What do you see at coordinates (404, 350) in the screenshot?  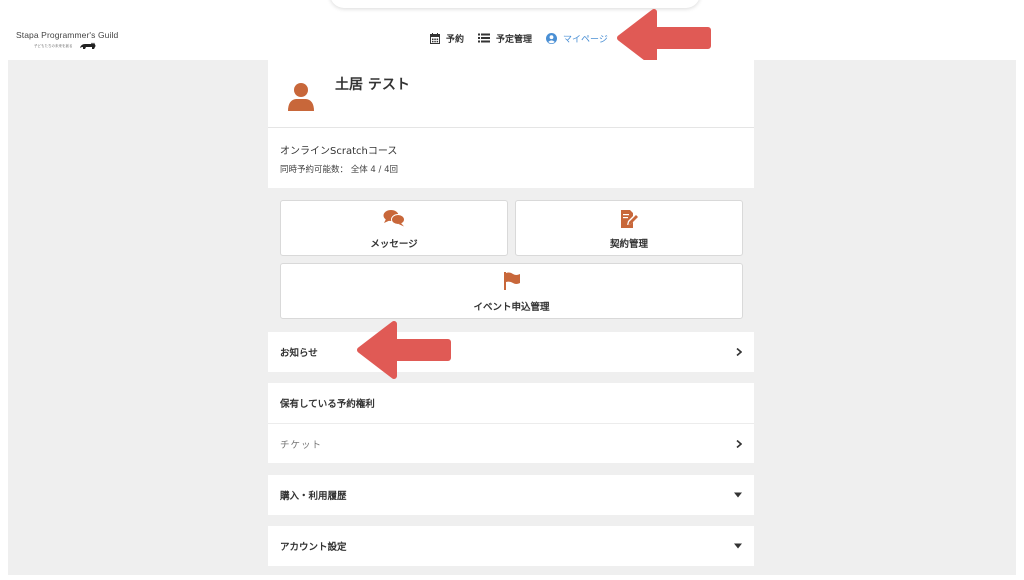 I see `arrow-annotation-notice` at bounding box center [404, 350].